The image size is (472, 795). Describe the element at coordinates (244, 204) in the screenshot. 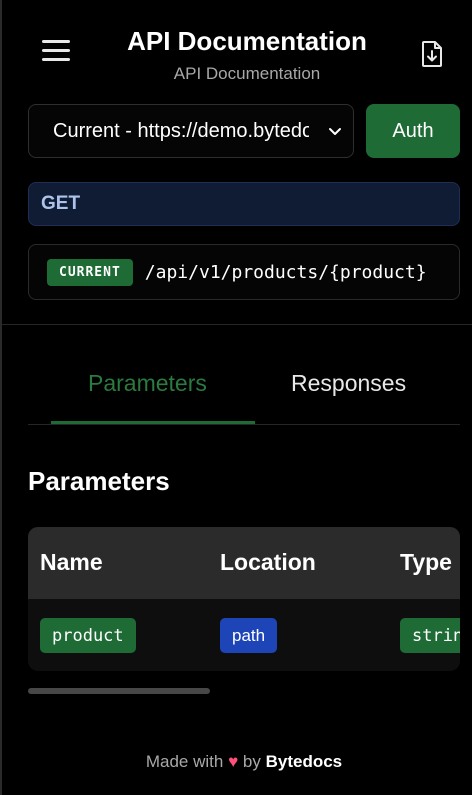

I see `http-method-badge: GET` at that location.